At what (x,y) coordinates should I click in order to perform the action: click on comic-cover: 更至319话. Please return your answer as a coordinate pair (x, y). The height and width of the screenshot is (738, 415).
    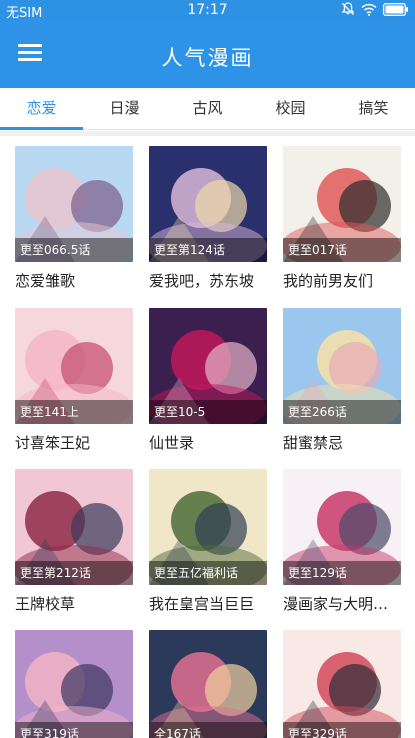
    Looking at the image, I should click on (74, 684).